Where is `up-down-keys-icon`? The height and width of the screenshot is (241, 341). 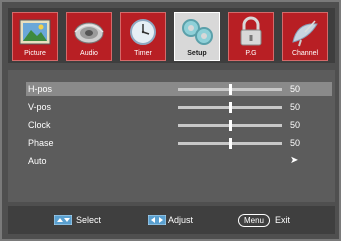 up-down-keys-icon is located at coordinates (63, 220).